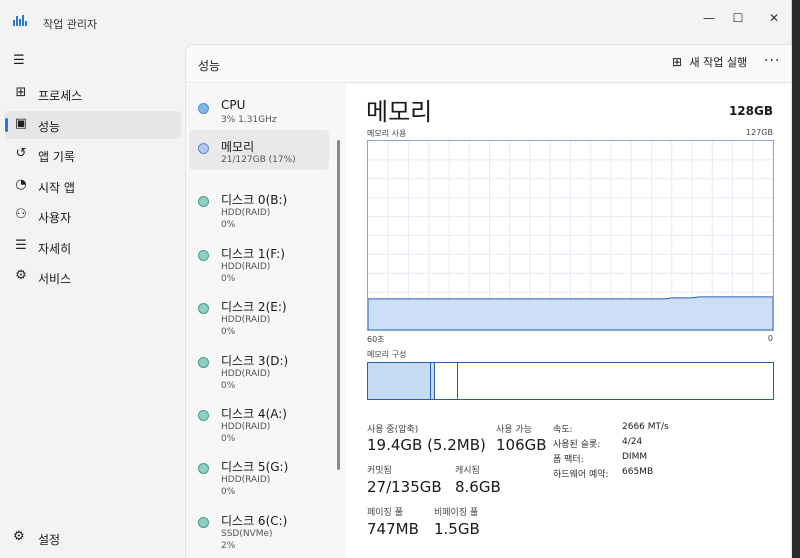 The height and width of the screenshot is (558, 800). I want to click on device-item: 디스크 1(F:) HDD(RAID) 0%, so click(259, 263).